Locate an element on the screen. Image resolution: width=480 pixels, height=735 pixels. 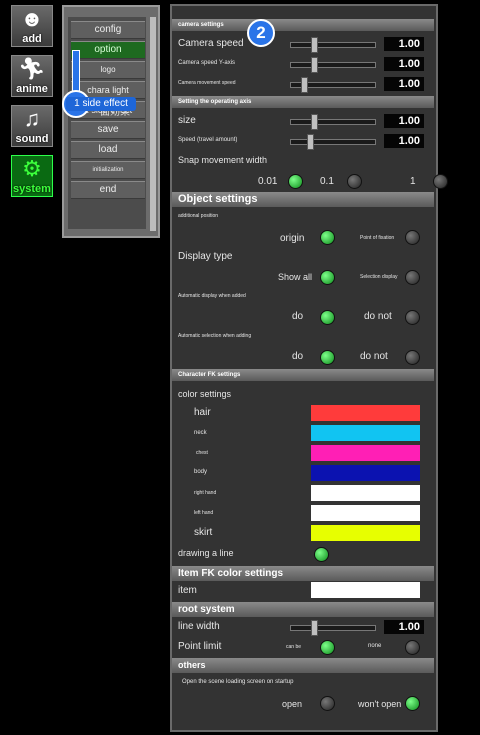
sidebar-item-sound: ♫ sound is located at coordinates (32, 126).